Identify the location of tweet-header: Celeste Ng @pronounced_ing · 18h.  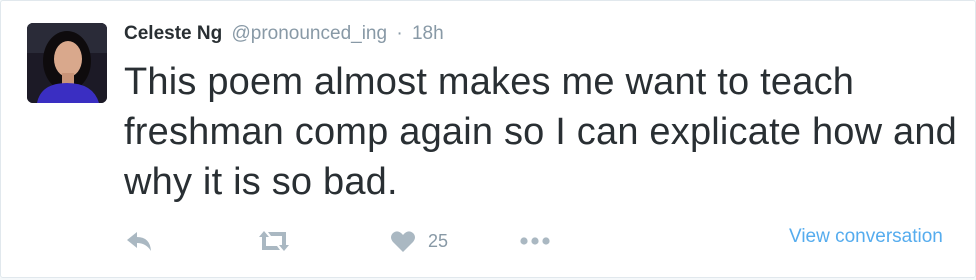
(284, 34).